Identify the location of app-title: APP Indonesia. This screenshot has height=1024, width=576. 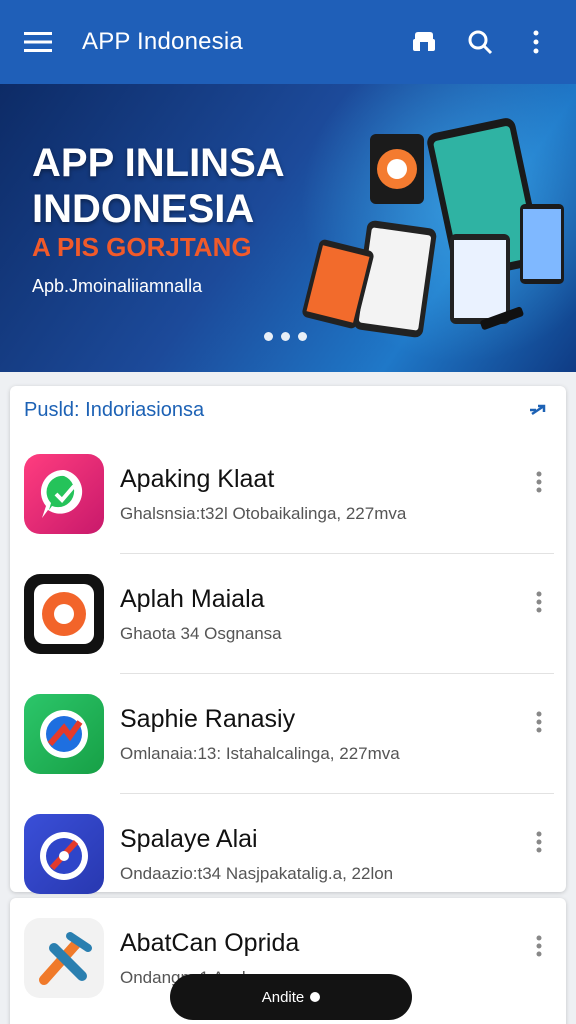
(162, 41).